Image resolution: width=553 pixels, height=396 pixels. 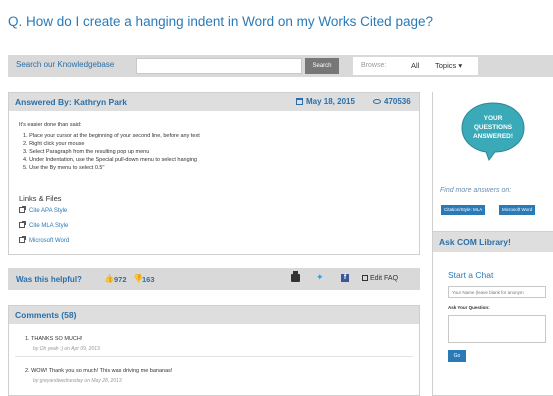 What do you see at coordinates (345, 278) in the screenshot?
I see `facebook-icon: f` at bounding box center [345, 278].